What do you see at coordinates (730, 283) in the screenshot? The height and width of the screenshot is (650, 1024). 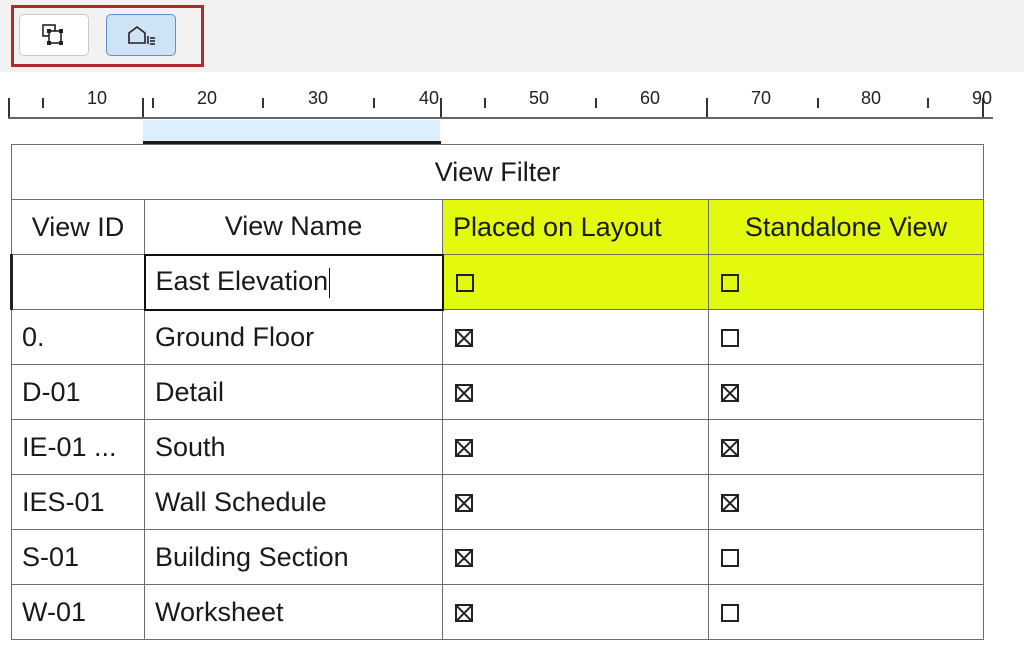 I see `filter-standalone-checkbox` at bounding box center [730, 283].